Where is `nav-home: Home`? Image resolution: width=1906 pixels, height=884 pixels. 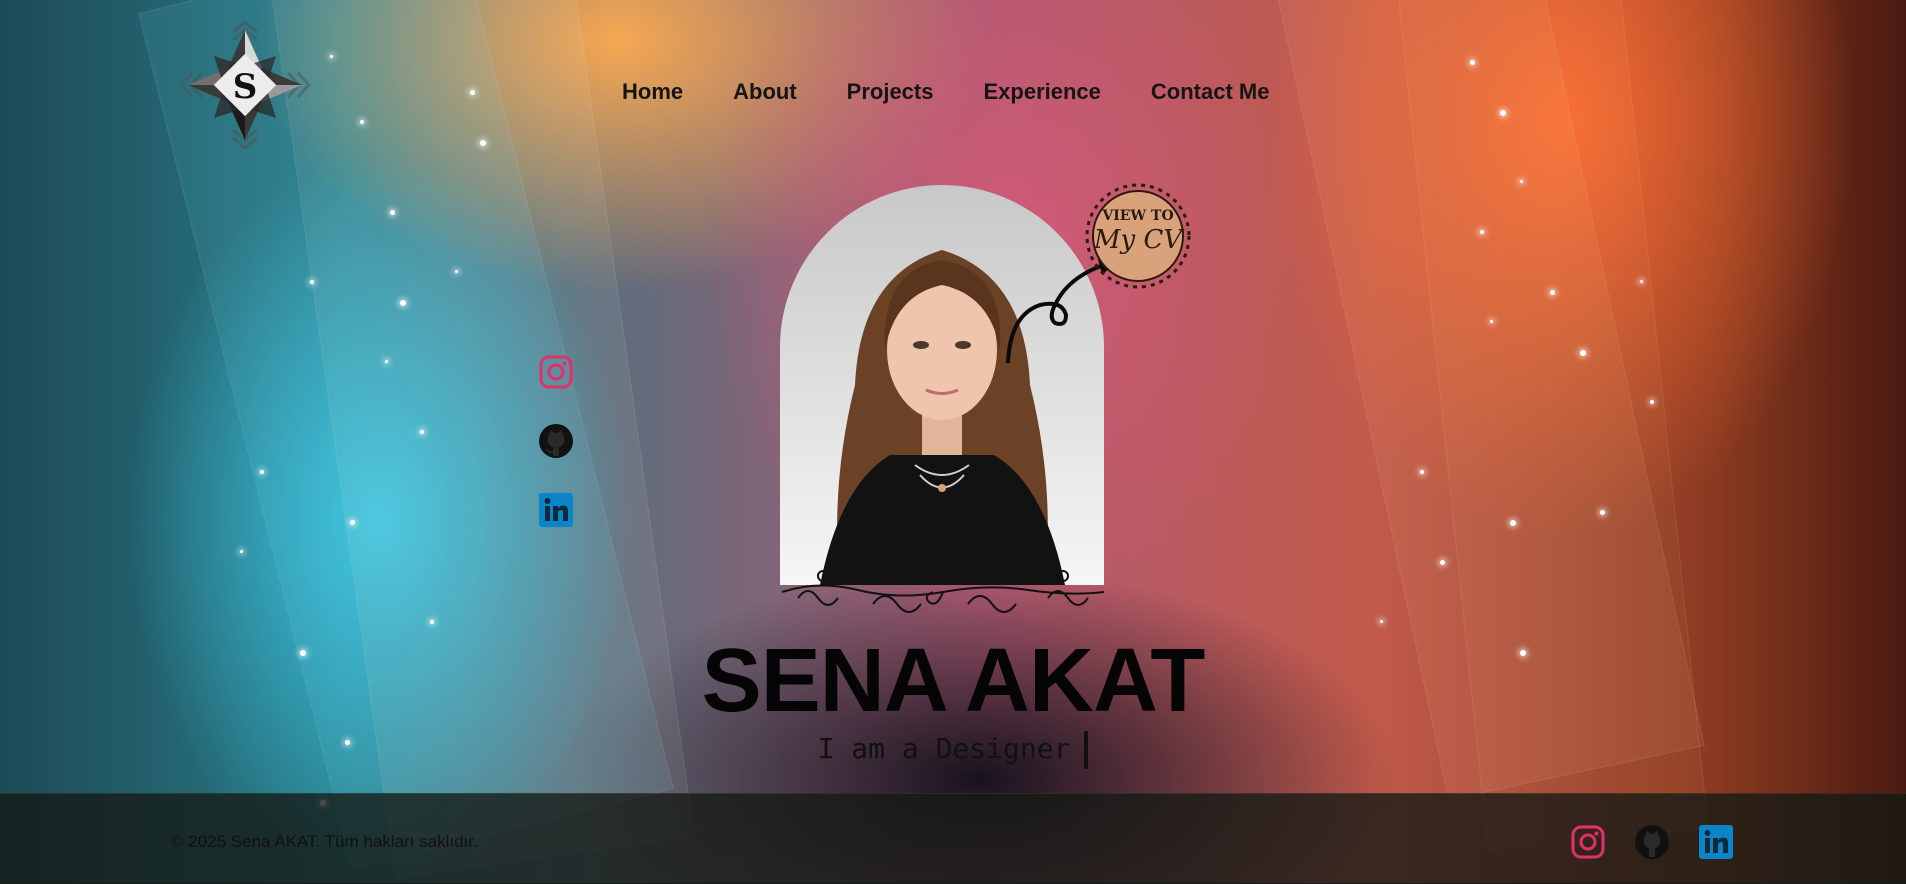
nav-home: Home is located at coordinates (652, 92).